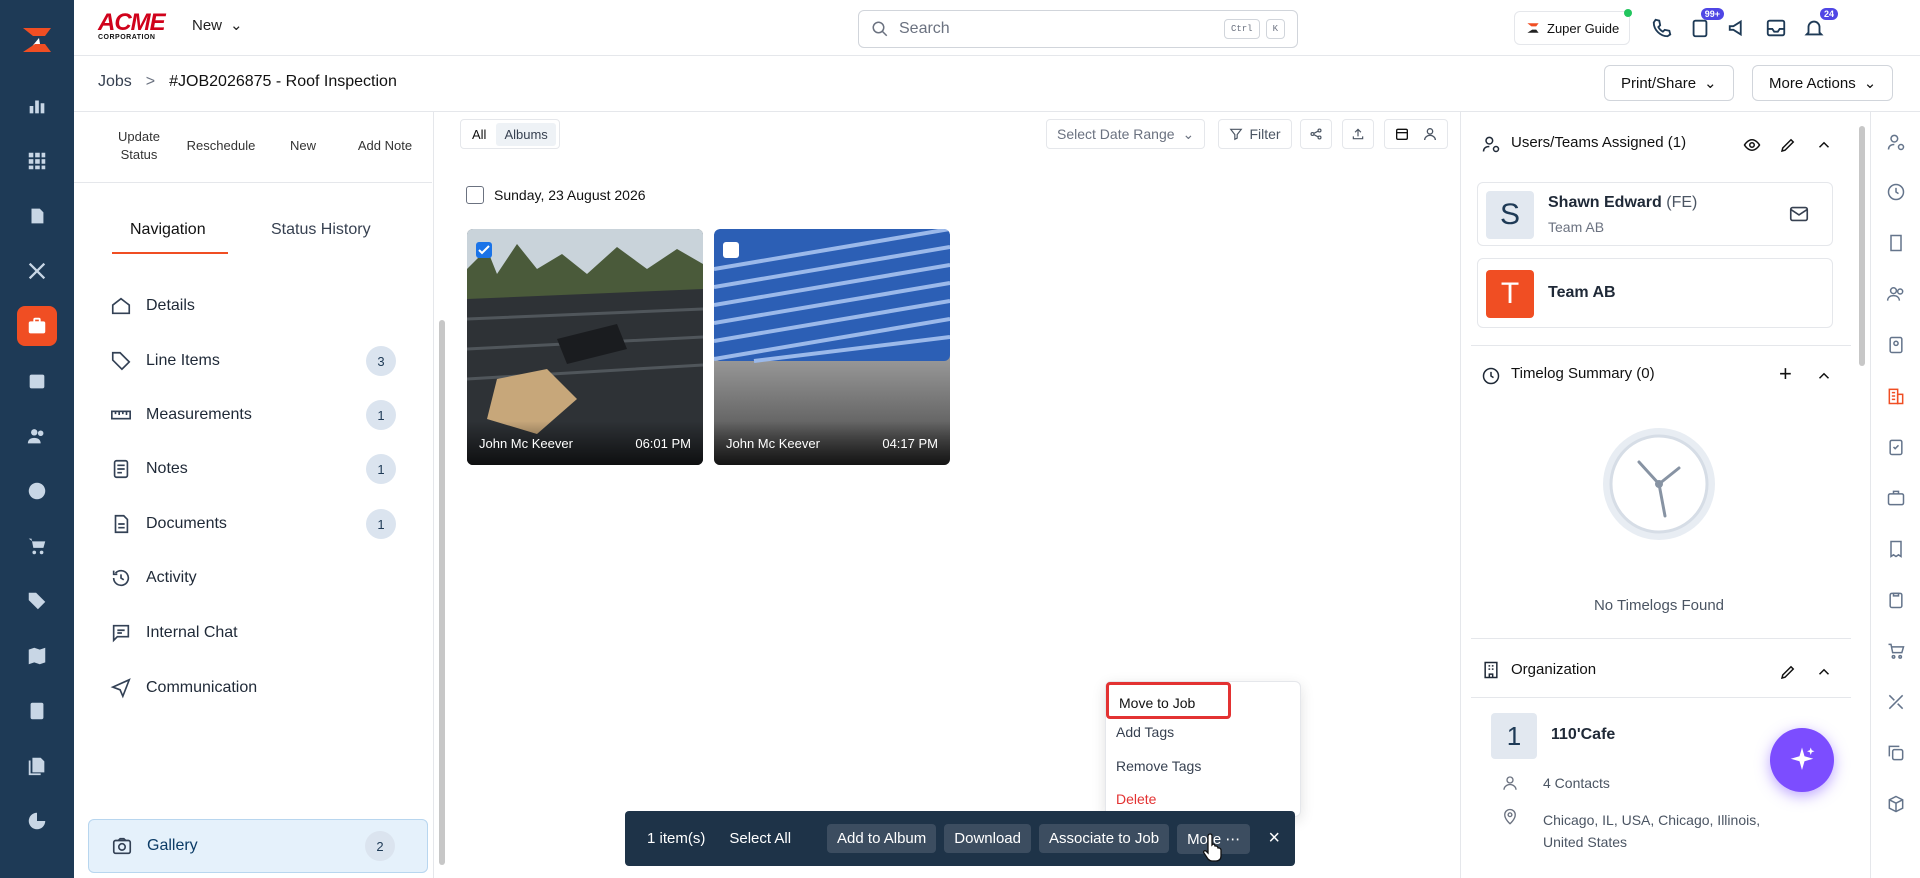 Image resolution: width=1920 pixels, height=878 pixels. I want to click on assigned-team-card: T Team AB, so click(1655, 293).